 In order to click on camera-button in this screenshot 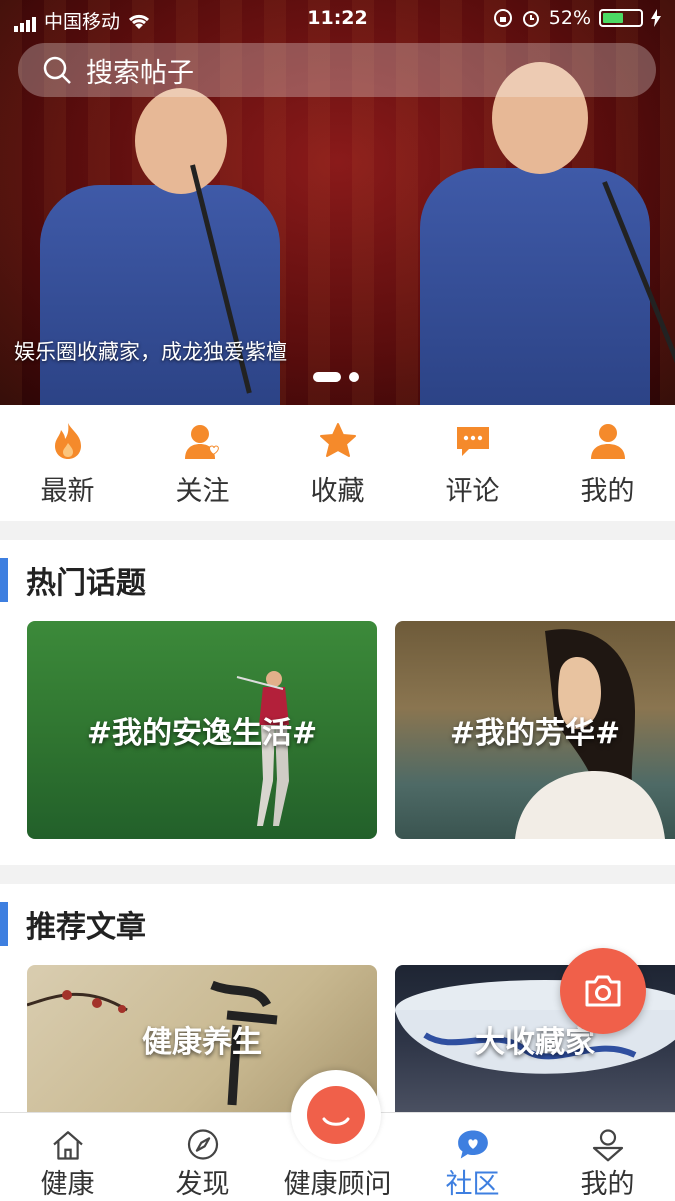, I will do `click(603, 991)`.